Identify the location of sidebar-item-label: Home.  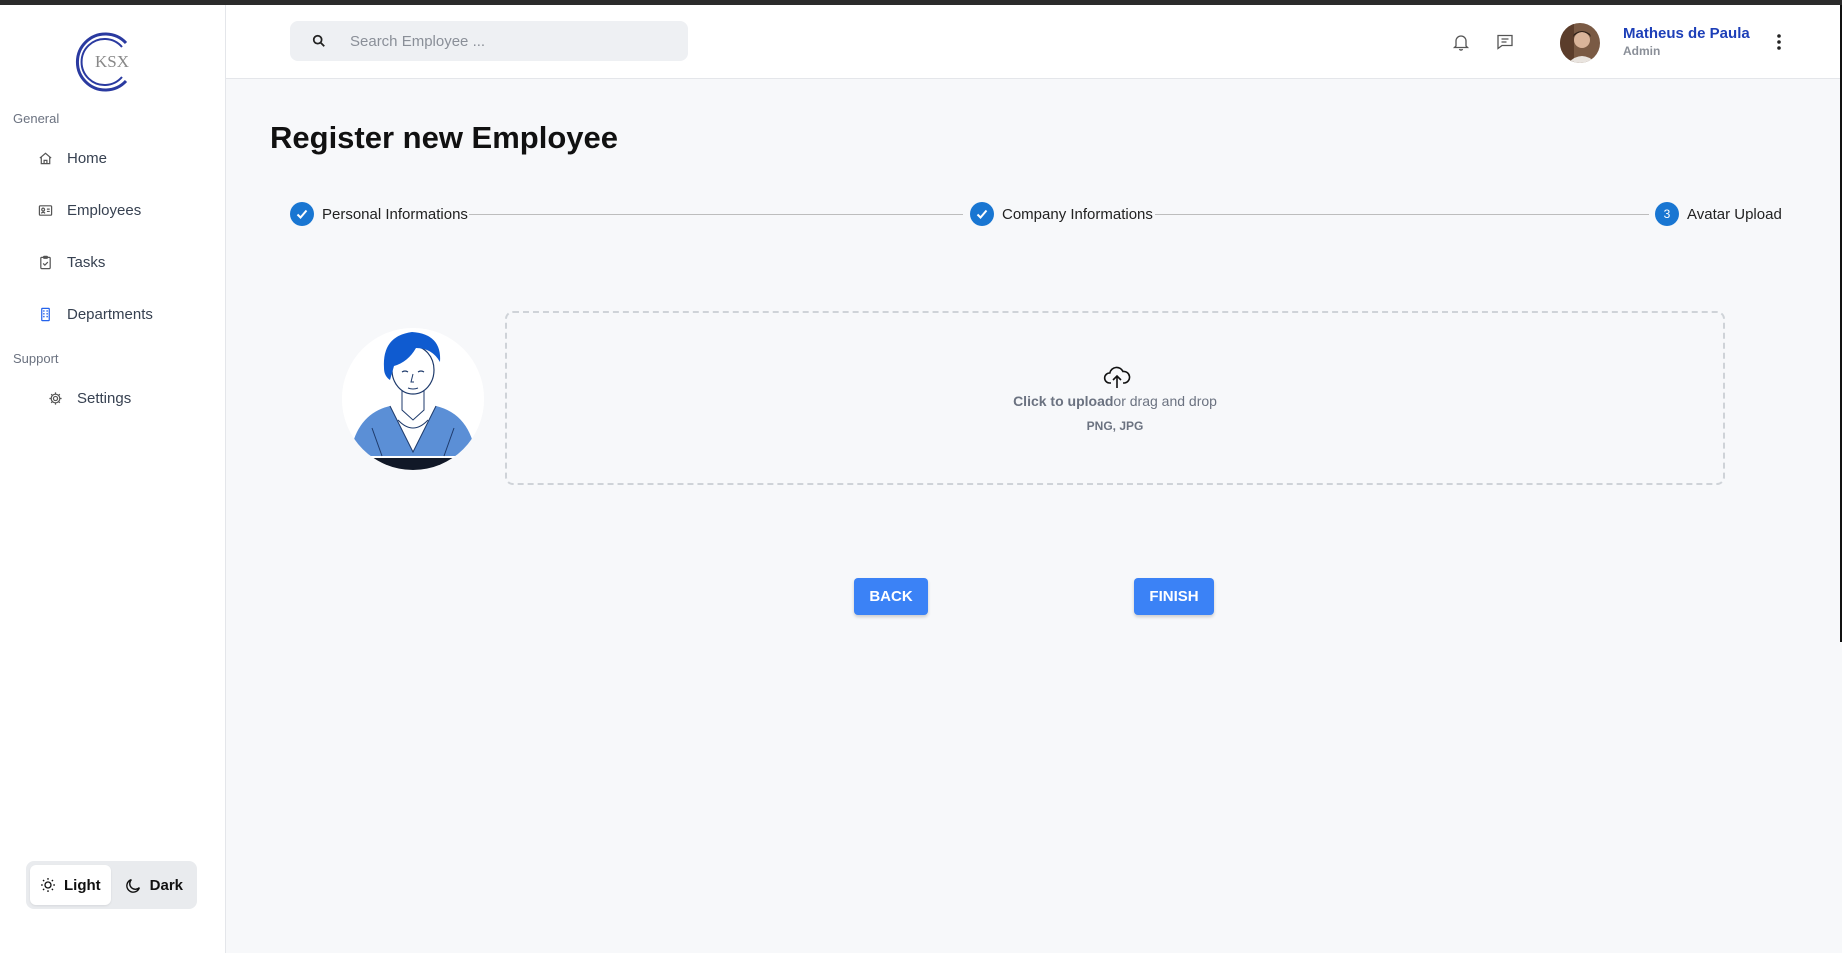
(87, 158).